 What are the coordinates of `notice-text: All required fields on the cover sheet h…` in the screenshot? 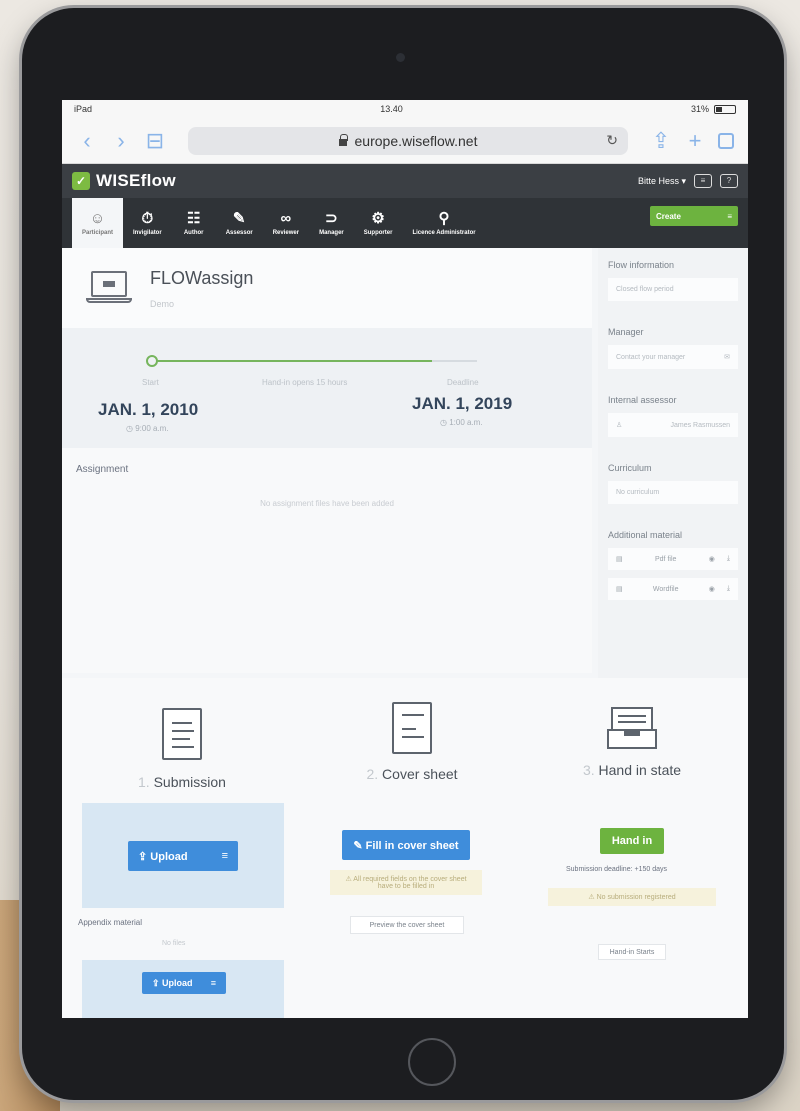 It's located at (410, 883).